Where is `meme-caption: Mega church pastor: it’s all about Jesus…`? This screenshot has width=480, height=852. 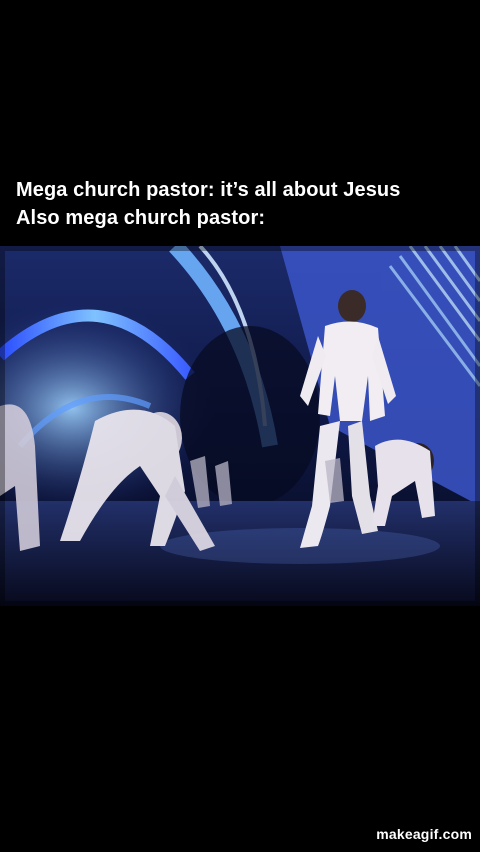
meme-caption: Mega church pastor: it’s all about Jesus… is located at coordinates (246, 204).